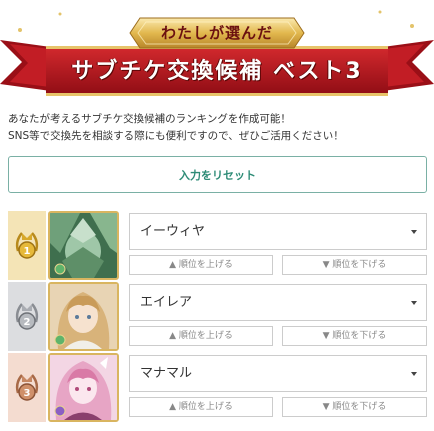 The image size is (434, 431). What do you see at coordinates (278, 231) in the screenshot?
I see `character-select: イーウィヤ` at bounding box center [278, 231].